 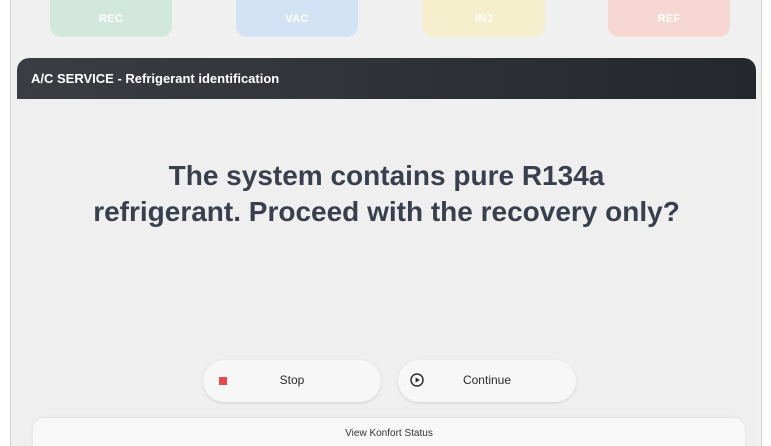 What do you see at coordinates (386, 175) in the screenshot?
I see `message-line-1: The system contains pure R134a` at bounding box center [386, 175].